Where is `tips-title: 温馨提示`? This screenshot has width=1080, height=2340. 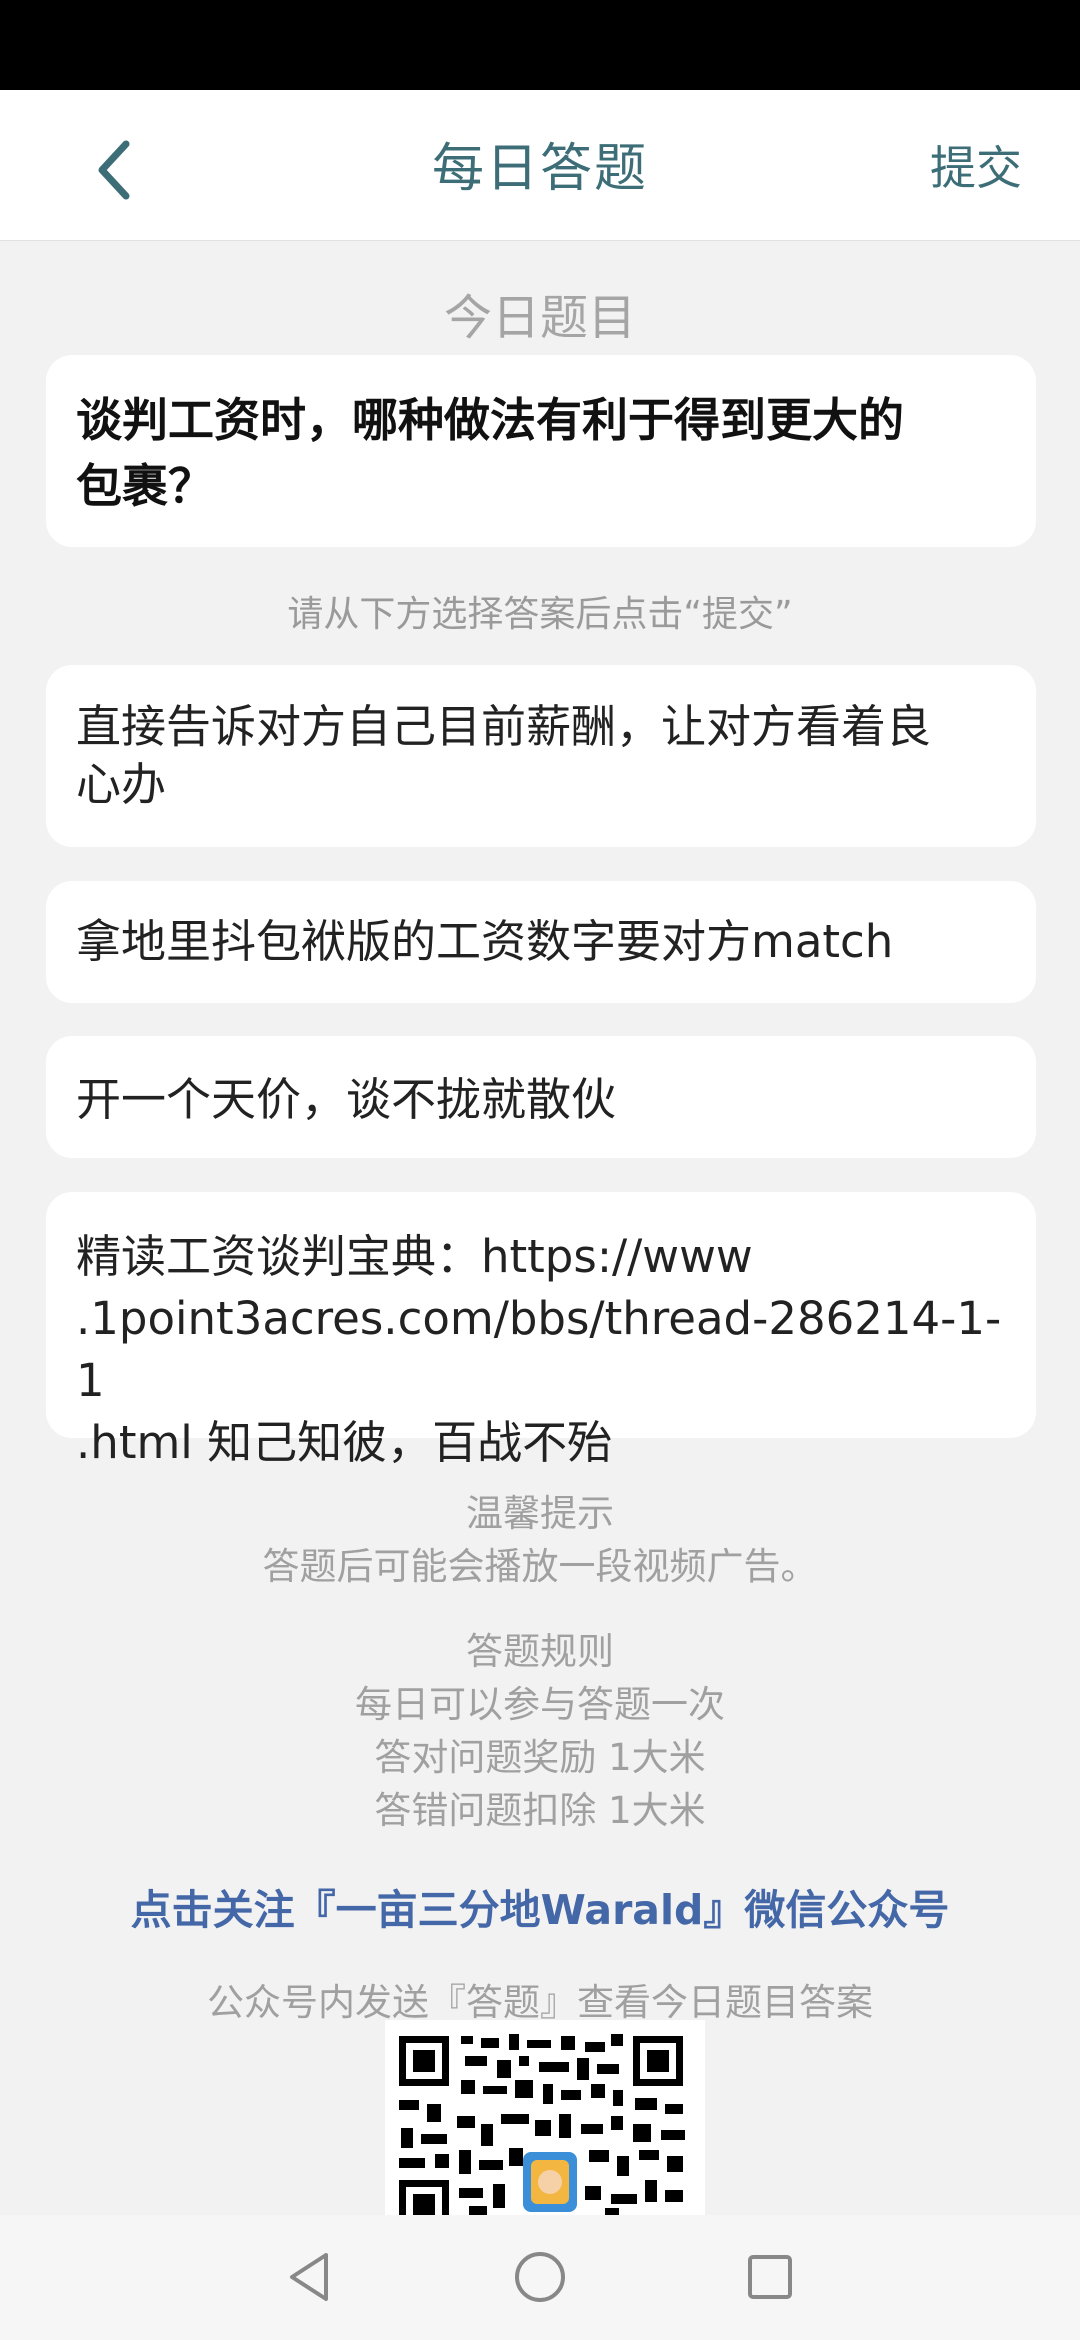
tips-title: 温馨提示 is located at coordinates (540, 1513).